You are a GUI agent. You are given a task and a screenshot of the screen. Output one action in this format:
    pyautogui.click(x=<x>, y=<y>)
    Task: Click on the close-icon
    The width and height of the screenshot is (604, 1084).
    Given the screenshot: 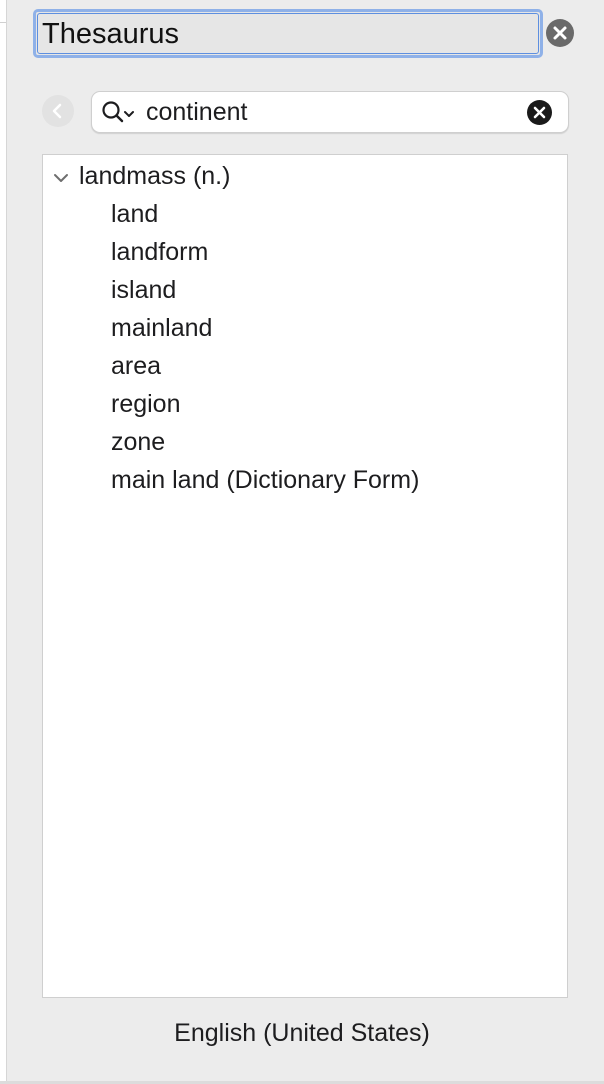 What is the action you would take?
    pyautogui.click(x=560, y=33)
    